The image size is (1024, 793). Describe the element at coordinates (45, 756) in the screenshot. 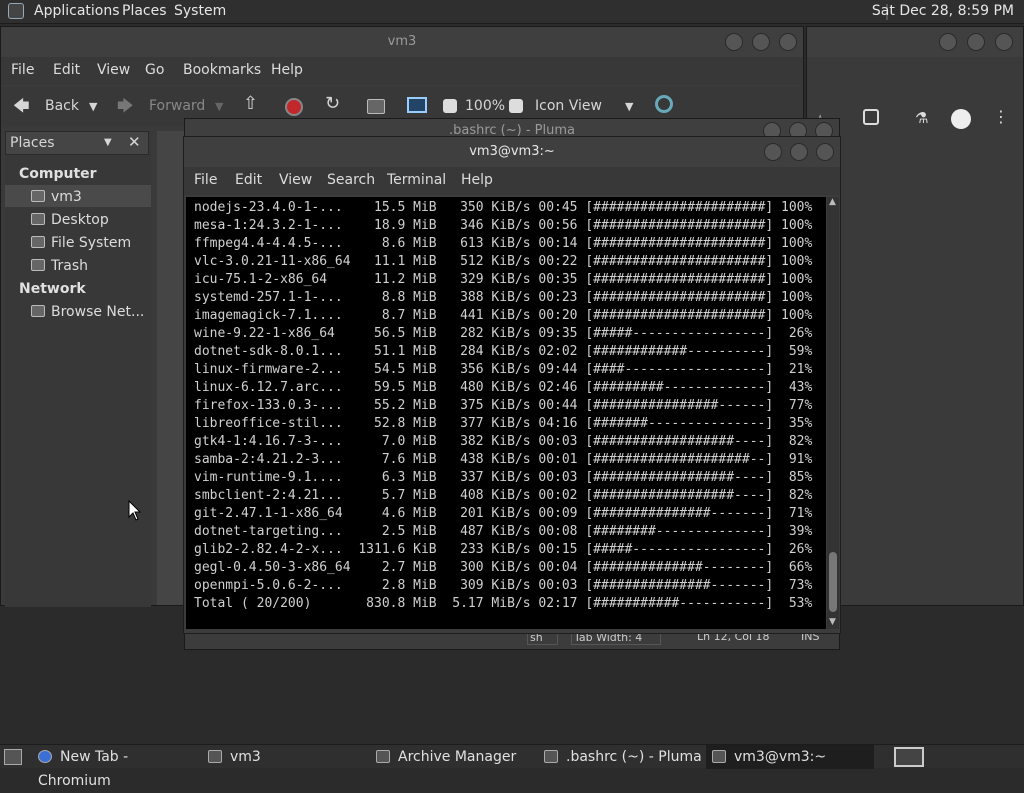

I see `chromium-icon` at that location.